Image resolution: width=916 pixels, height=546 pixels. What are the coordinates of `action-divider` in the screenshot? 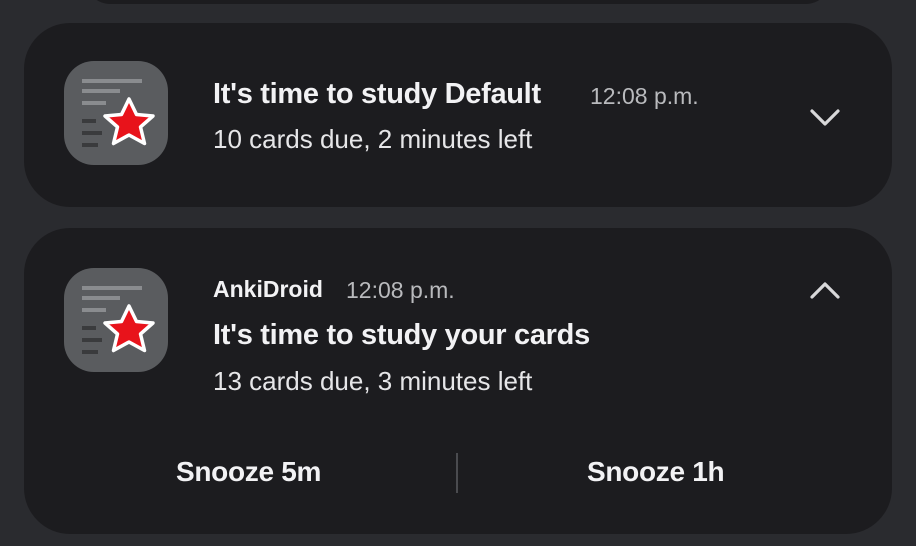 It's located at (457, 473).